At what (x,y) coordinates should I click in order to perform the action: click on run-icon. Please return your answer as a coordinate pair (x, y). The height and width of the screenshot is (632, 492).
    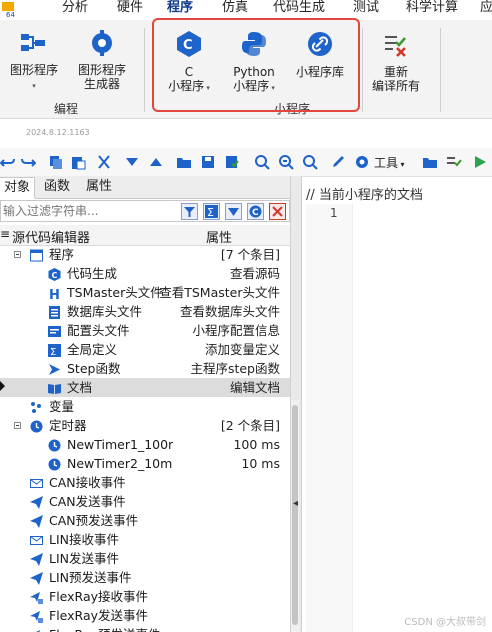
    Looking at the image, I should click on (480, 162).